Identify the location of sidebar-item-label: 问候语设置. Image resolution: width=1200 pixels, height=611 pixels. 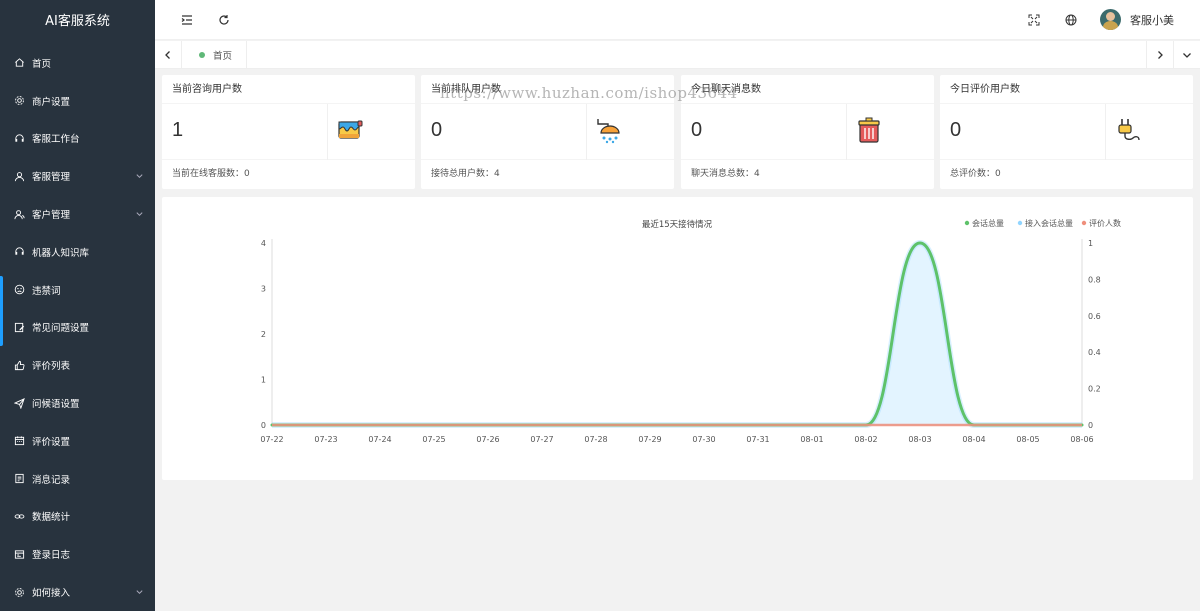
(56, 405).